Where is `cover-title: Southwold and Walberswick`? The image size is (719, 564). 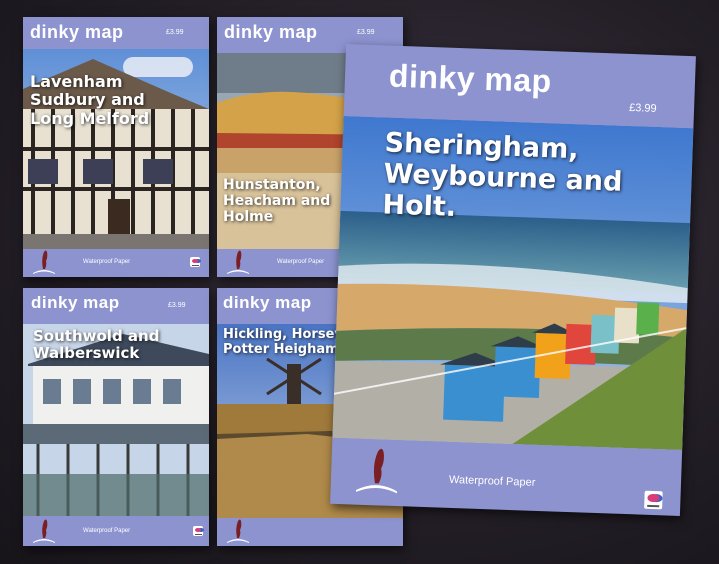 cover-title: Southwold and Walberswick is located at coordinates (96, 345).